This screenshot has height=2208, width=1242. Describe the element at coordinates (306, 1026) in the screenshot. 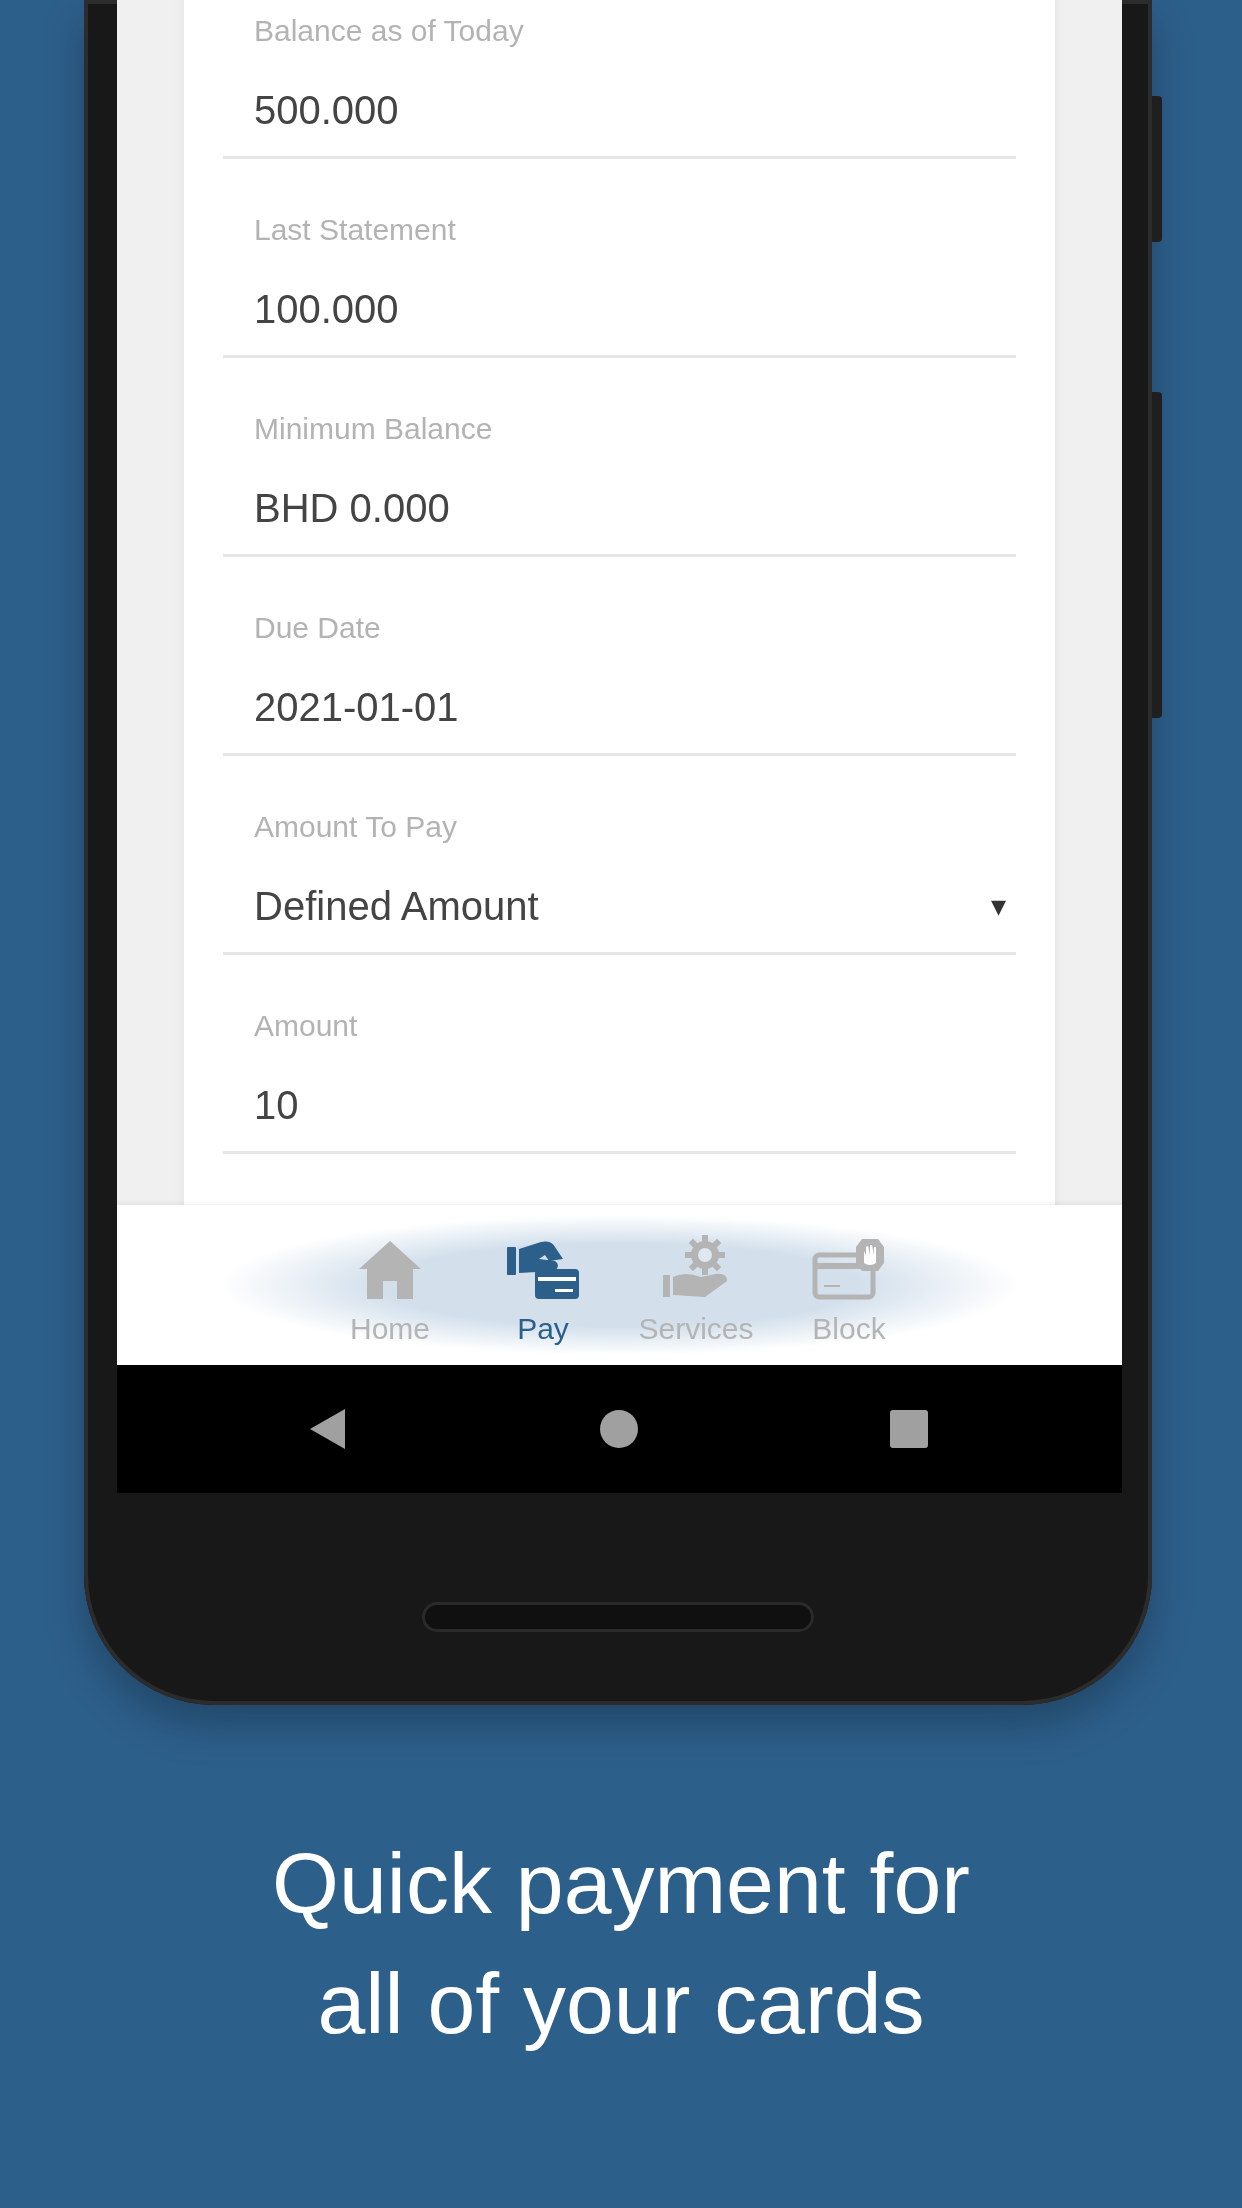

I see `field-label: Amount` at that location.